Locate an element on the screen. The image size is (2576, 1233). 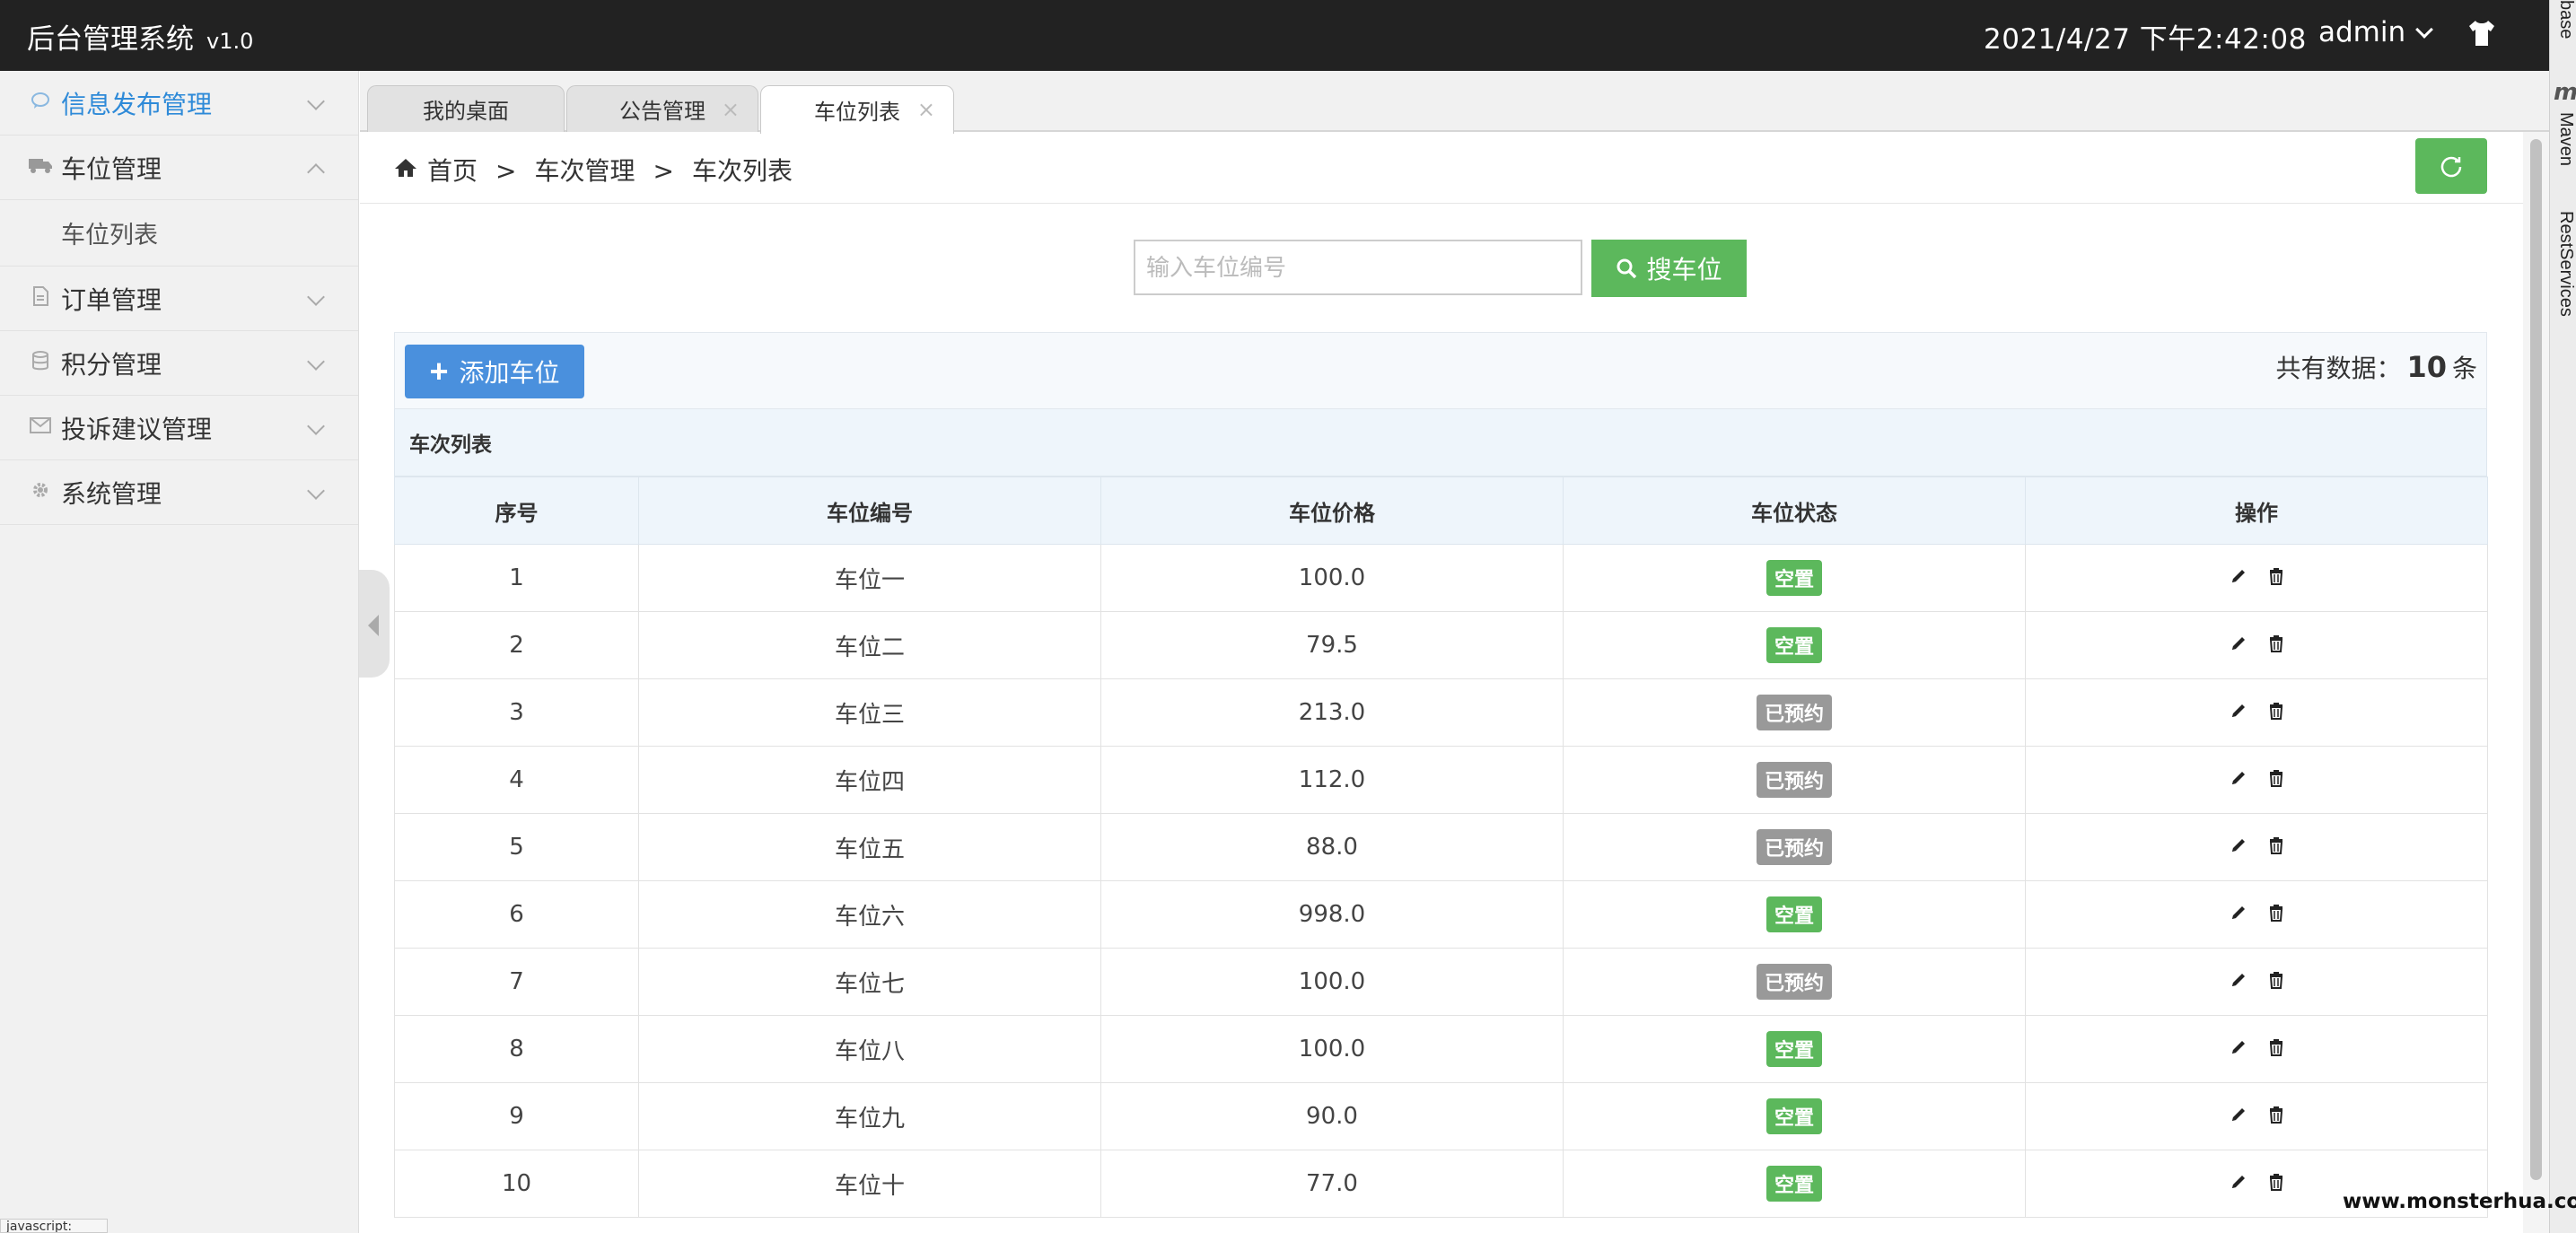
column-header-no: 序号 is located at coordinates (516, 511).